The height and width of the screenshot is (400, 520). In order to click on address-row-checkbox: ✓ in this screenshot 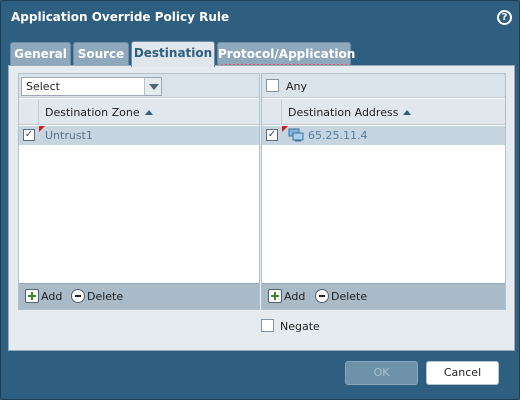, I will do `click(272, 135)`.